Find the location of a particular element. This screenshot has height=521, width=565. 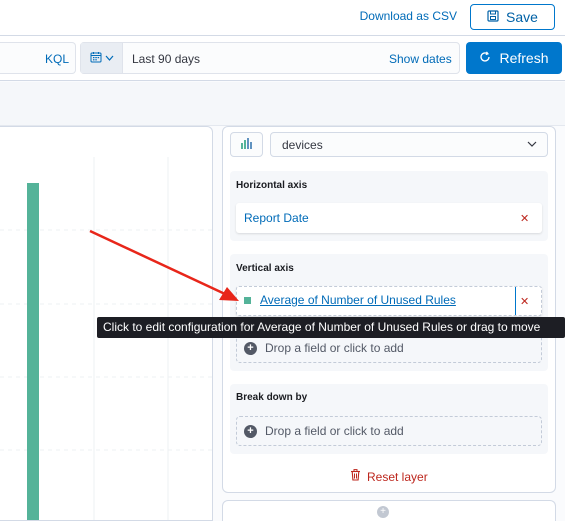

add-layer-plus-icon: + is located at coordinates (383, 512).